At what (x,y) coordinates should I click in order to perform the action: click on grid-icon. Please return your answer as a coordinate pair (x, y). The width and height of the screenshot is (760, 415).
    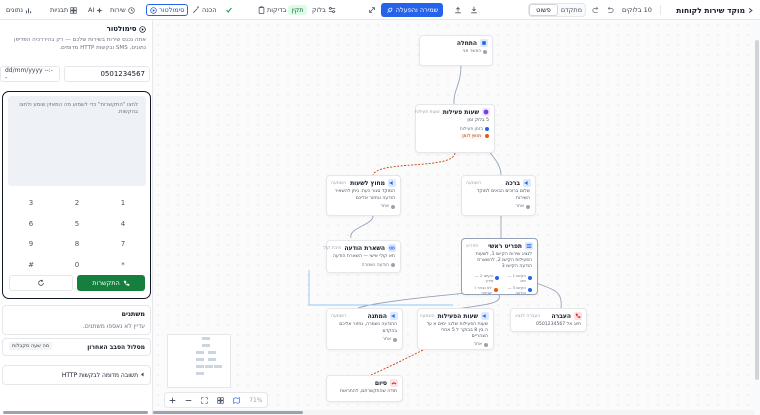
    Looking at the image, I should click on (220, 400).